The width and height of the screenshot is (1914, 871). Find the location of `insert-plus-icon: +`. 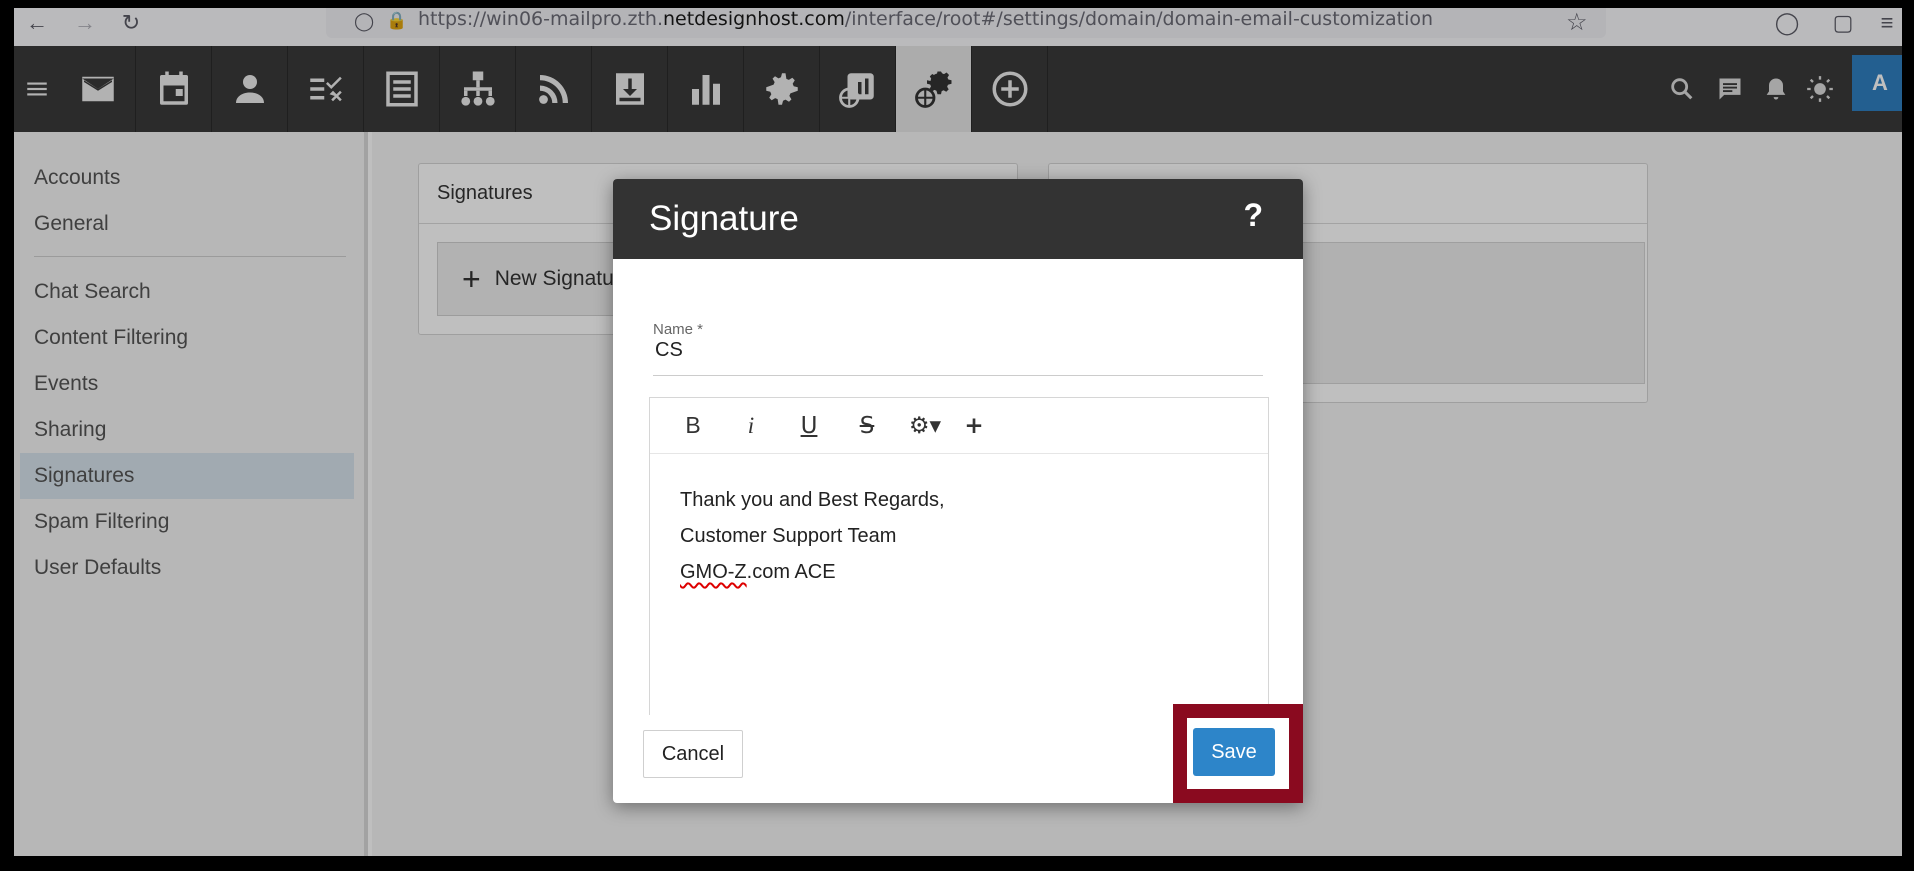

insert-plus-icon: + is located at coordinates (974, 426).